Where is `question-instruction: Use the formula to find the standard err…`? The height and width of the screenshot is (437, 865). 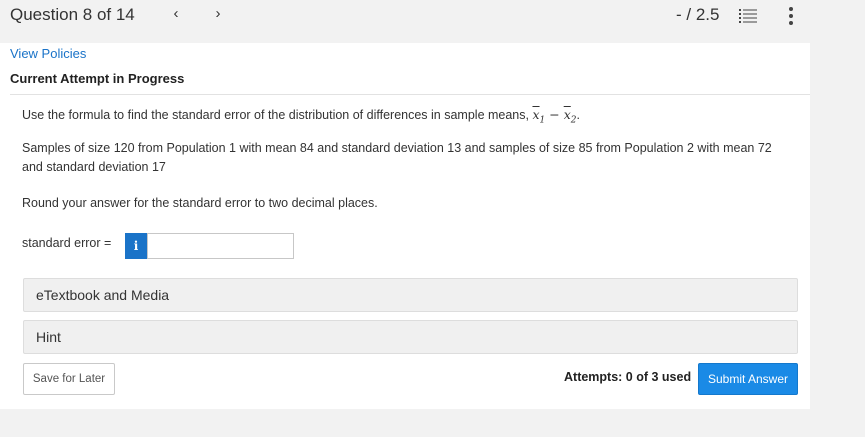 question-instruction: Use the formula to find the standard err… is located at coordinates (301, 116).